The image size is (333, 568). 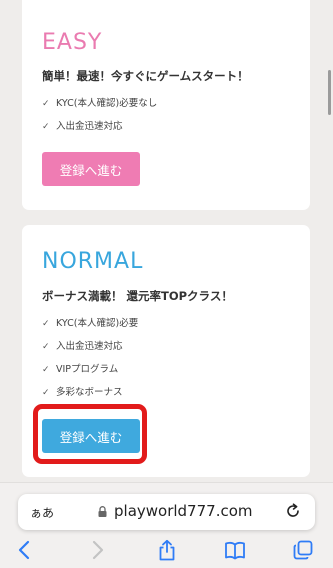 What do you see at coordinates (91, 169) in the screenshot?
I see `register-button-easy: 登録へ進む` at bounding box center [91, 169].